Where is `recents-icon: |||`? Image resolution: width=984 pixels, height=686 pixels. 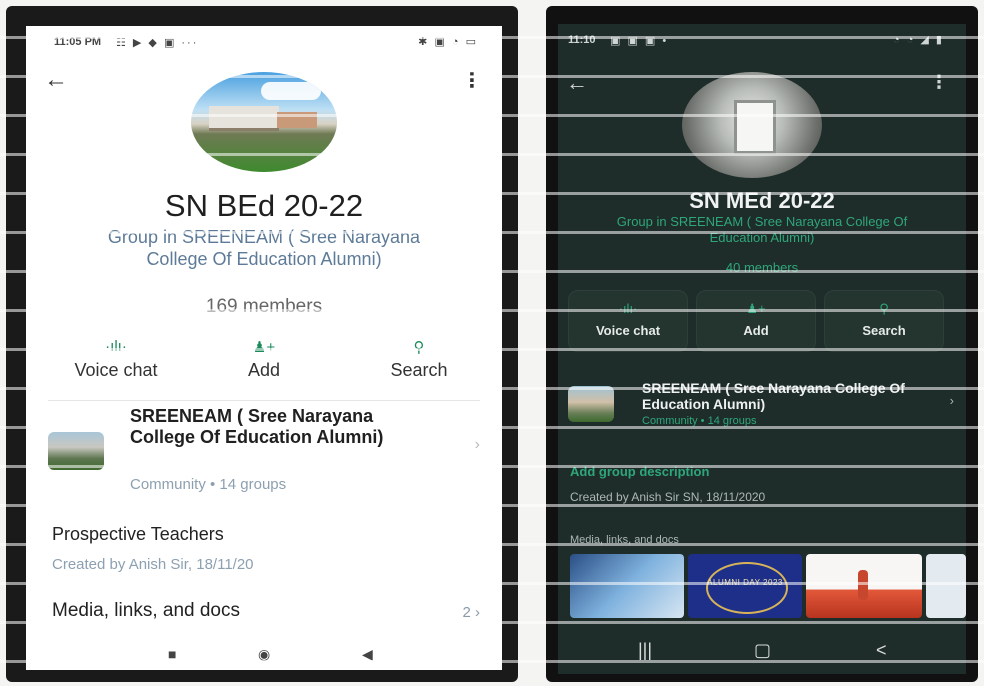 recents-icon: ||| is located at coordinates (645, 650).